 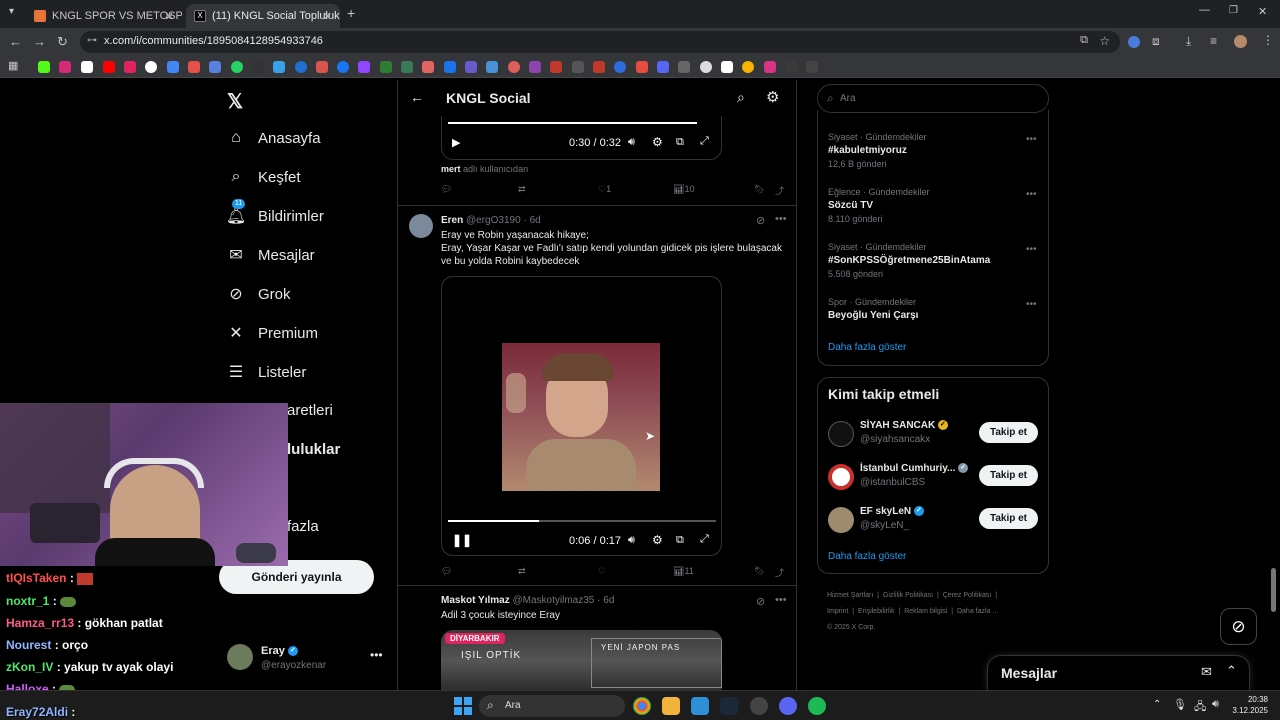 What do you see at coordinates (267, 372) in the screenshot?
I see `nav-lists: ☰ Listeler` at bounding box center [267, 372].